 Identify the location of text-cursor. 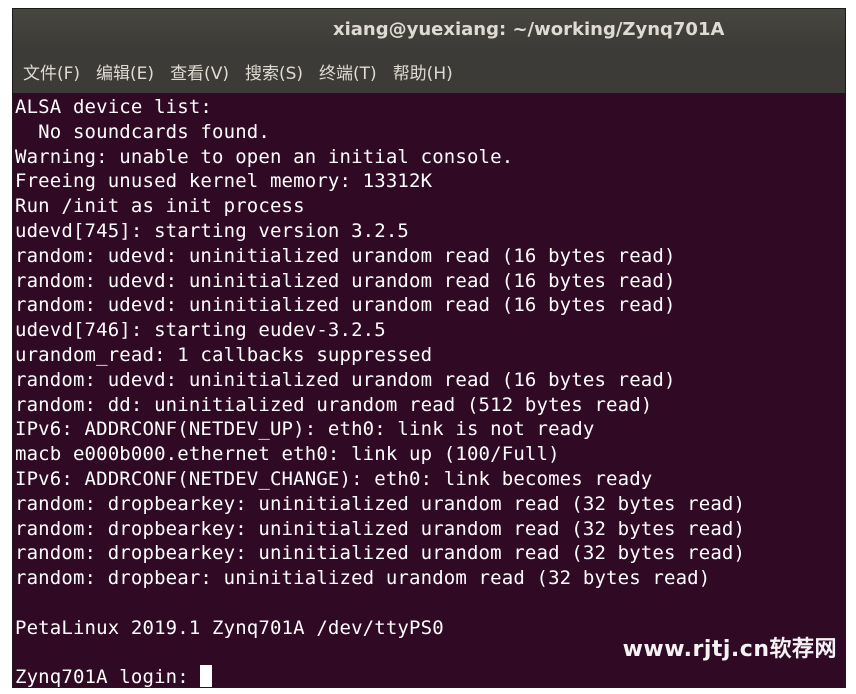
(206, 676).